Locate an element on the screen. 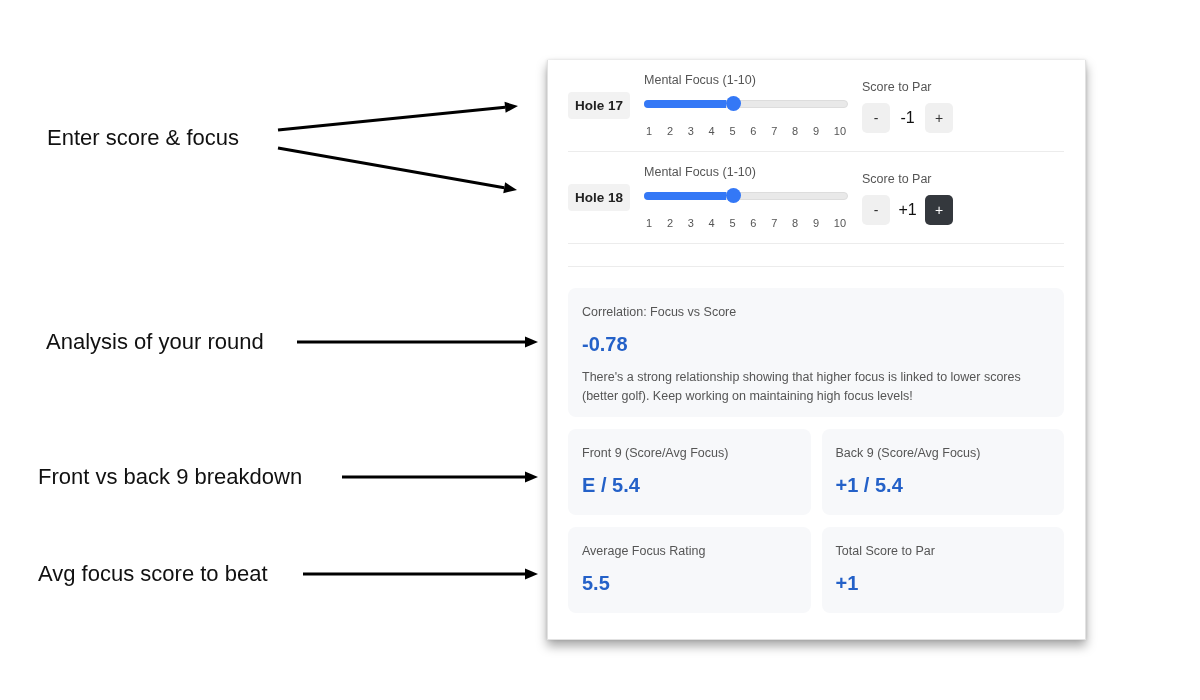 The height and width of the screenshot is (700, 1200). annotation-label: Front vs back 9 breakdown is located at coordinates (170, 477).